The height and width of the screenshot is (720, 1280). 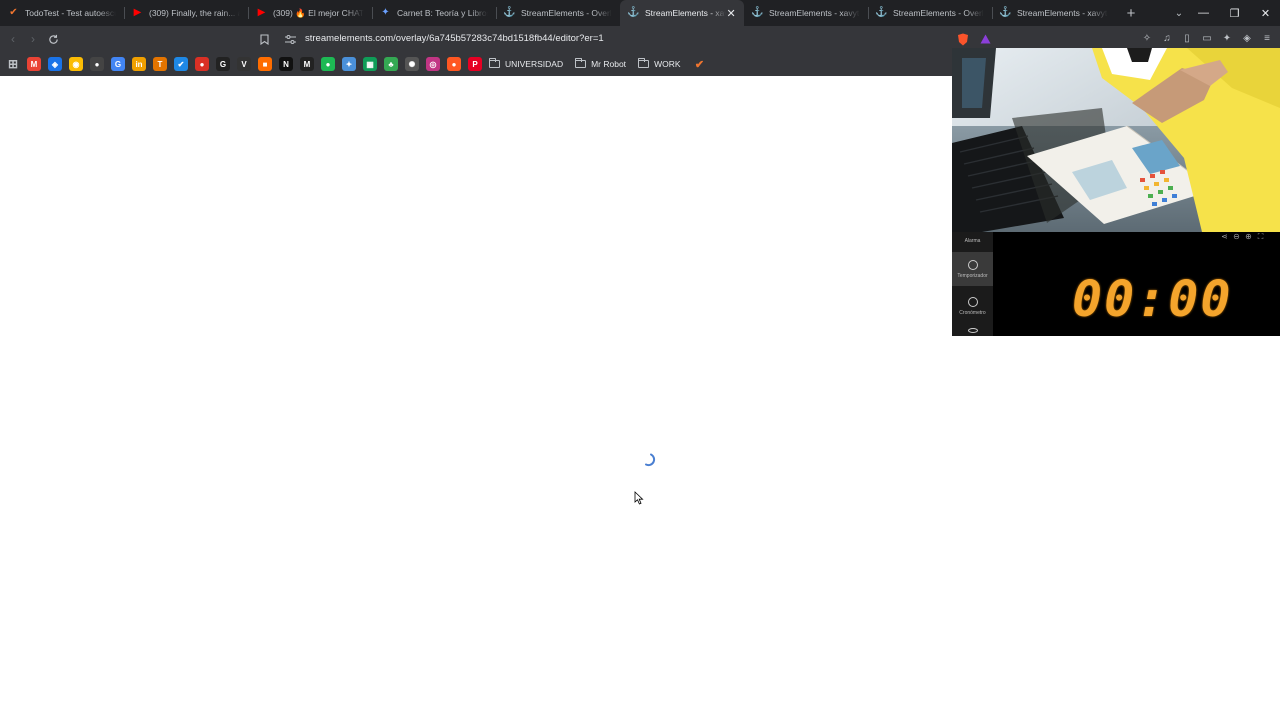 I want to click on leo-ai-icon: ✦, so click(x=1227, y=38).